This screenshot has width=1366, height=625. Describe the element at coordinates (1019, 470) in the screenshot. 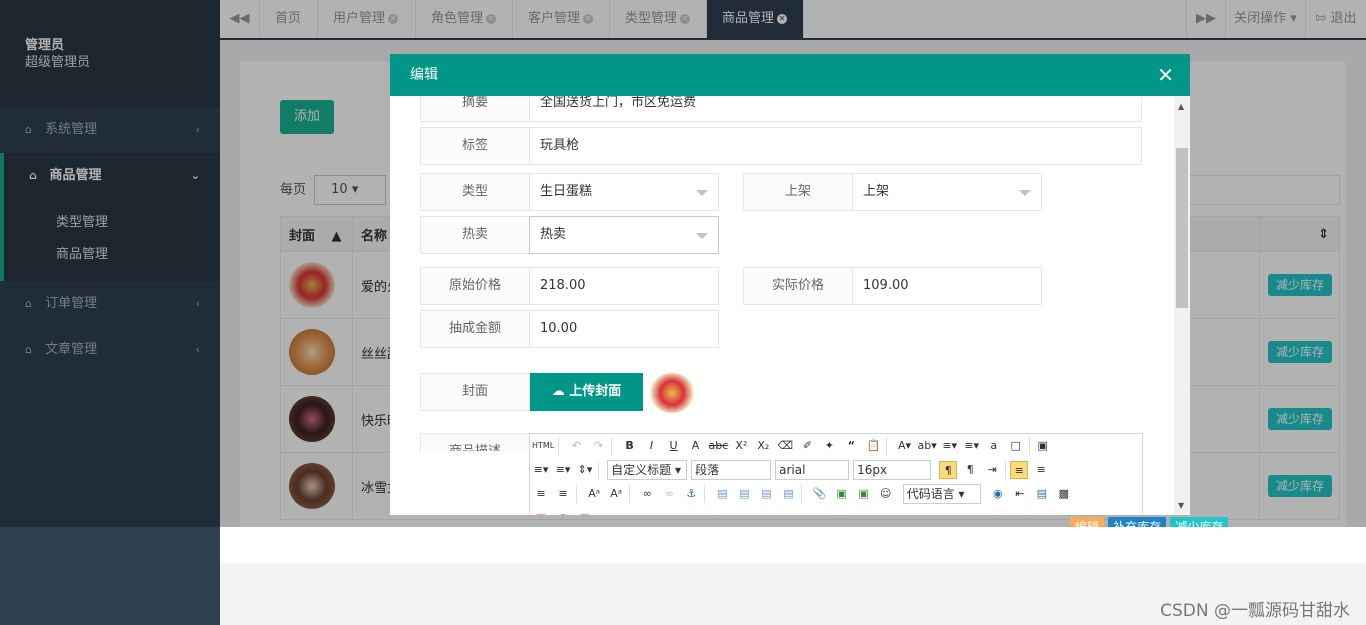

I see `align-left-icon: ≡` at that location.